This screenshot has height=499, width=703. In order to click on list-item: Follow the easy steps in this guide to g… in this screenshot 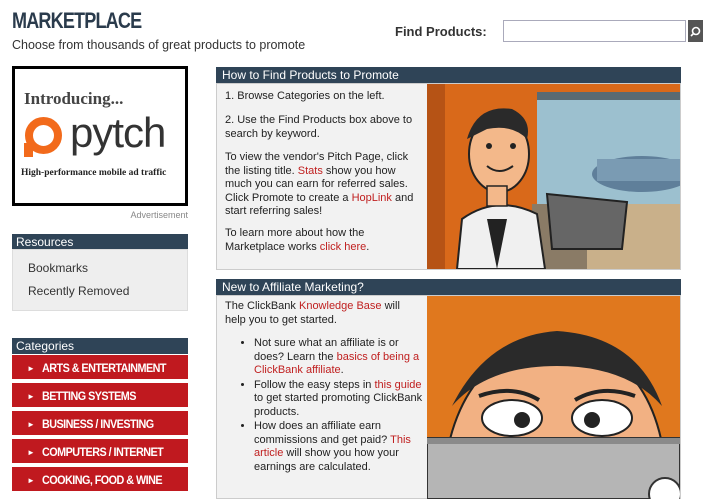, I will do `click(339, 399)`.